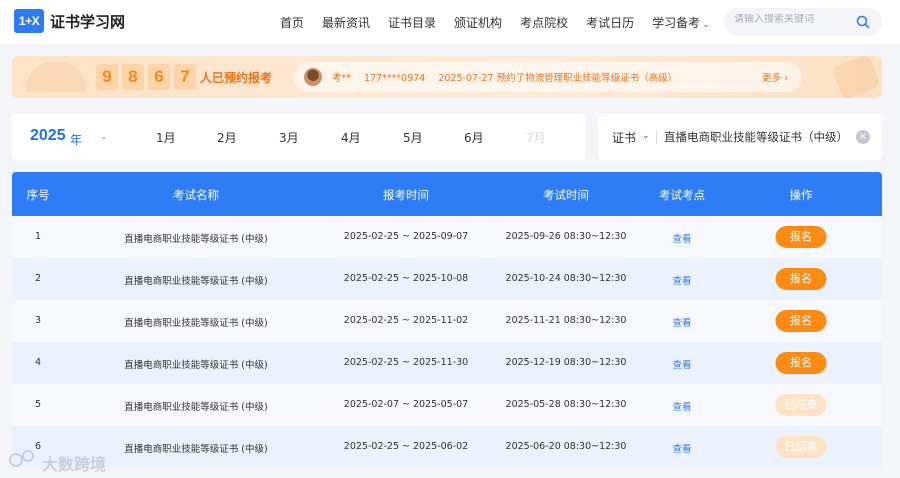 The width and height of the screenshot is (900, 478). Describe the element at coordinates (504, 22) in the screenshot. I see `main-nav: 首页 最新资讯 证书目录 颁证机构 考点院校 考试日历 学习备考 ⌄` at that location.